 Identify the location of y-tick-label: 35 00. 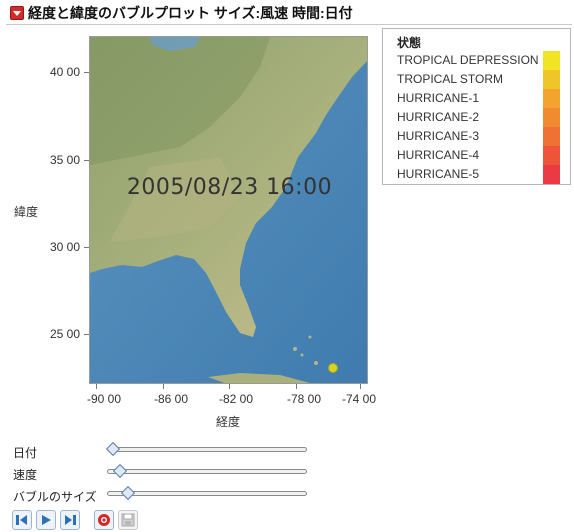
(64, 160).